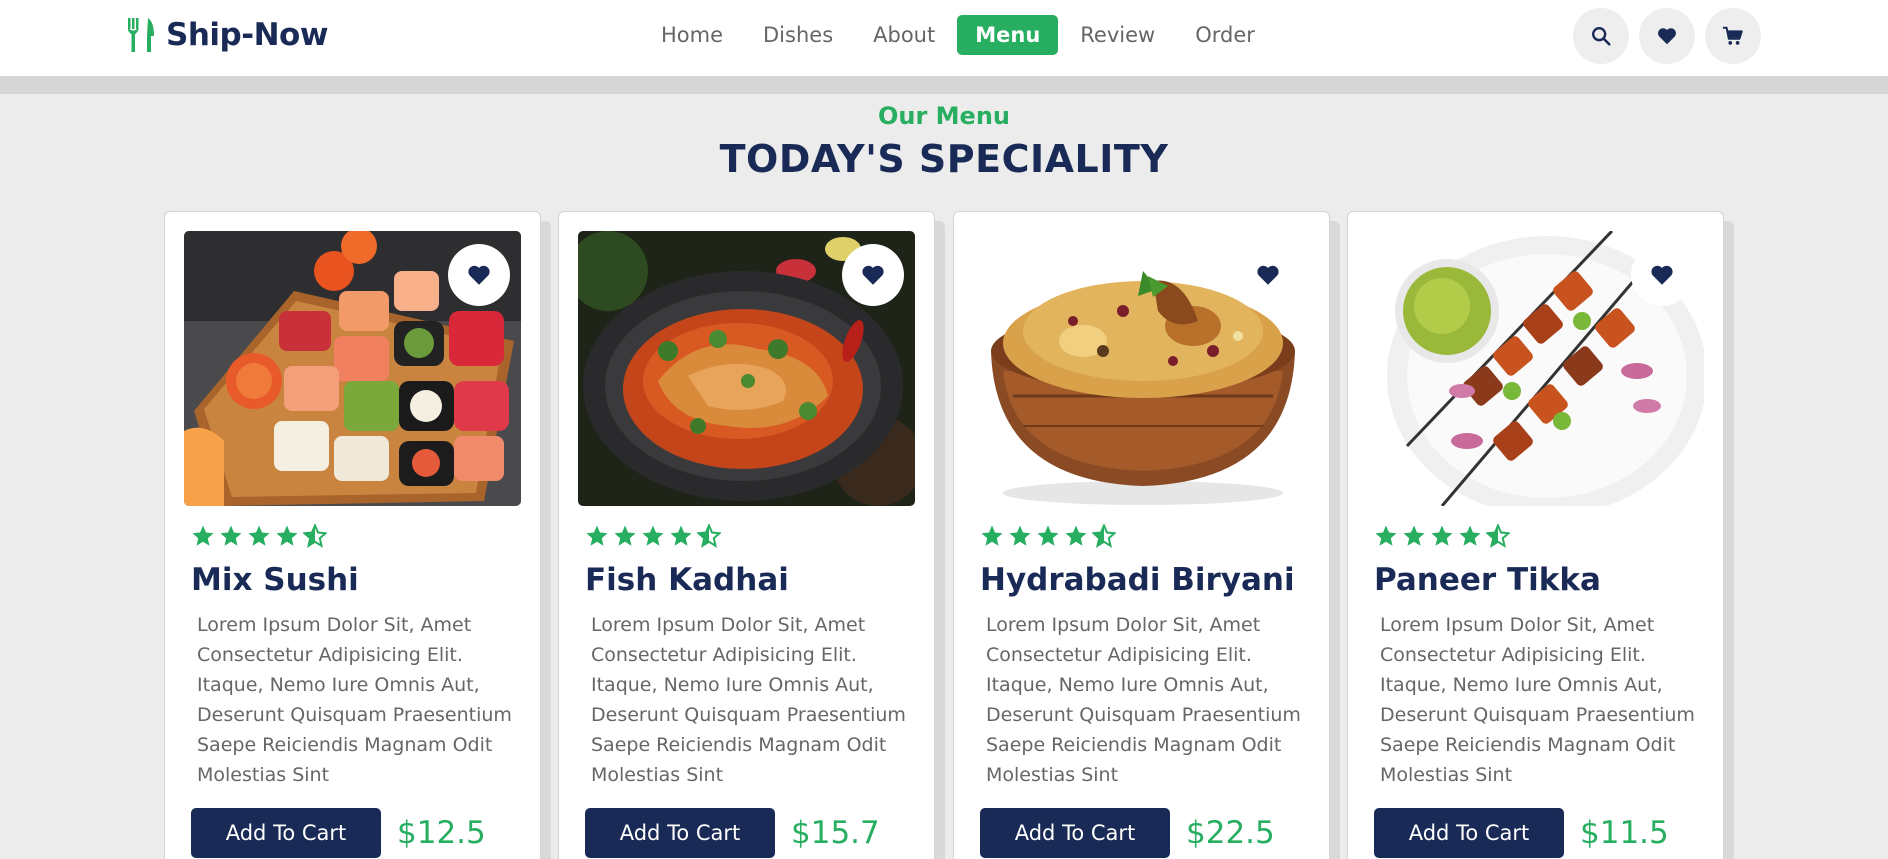 The height and width of the screenshot is (859, 1888). I want to click on search-button, so click(1601, 36).